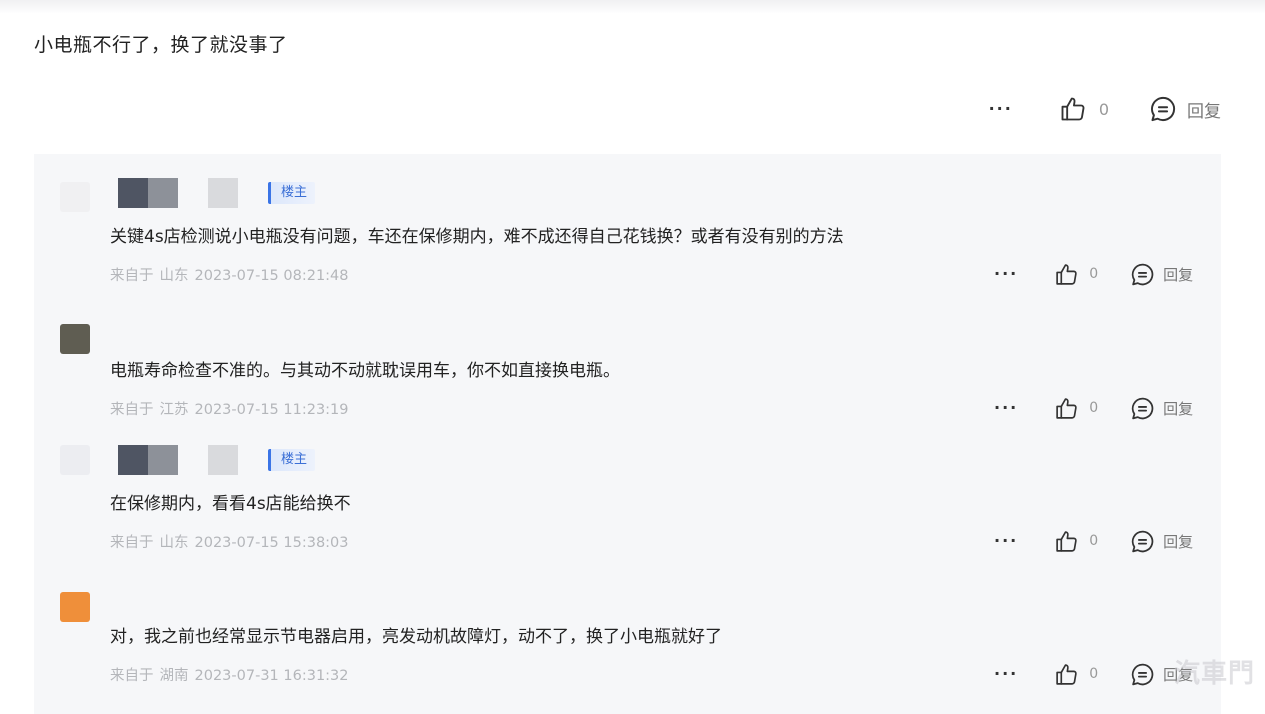 The width and height of the screenshot is (1265, 714). Describe the element at coordinates (161, 45) in the screenshot. I see `main-comment-text: 小电瓶不行了，换了就没事了` at that location.